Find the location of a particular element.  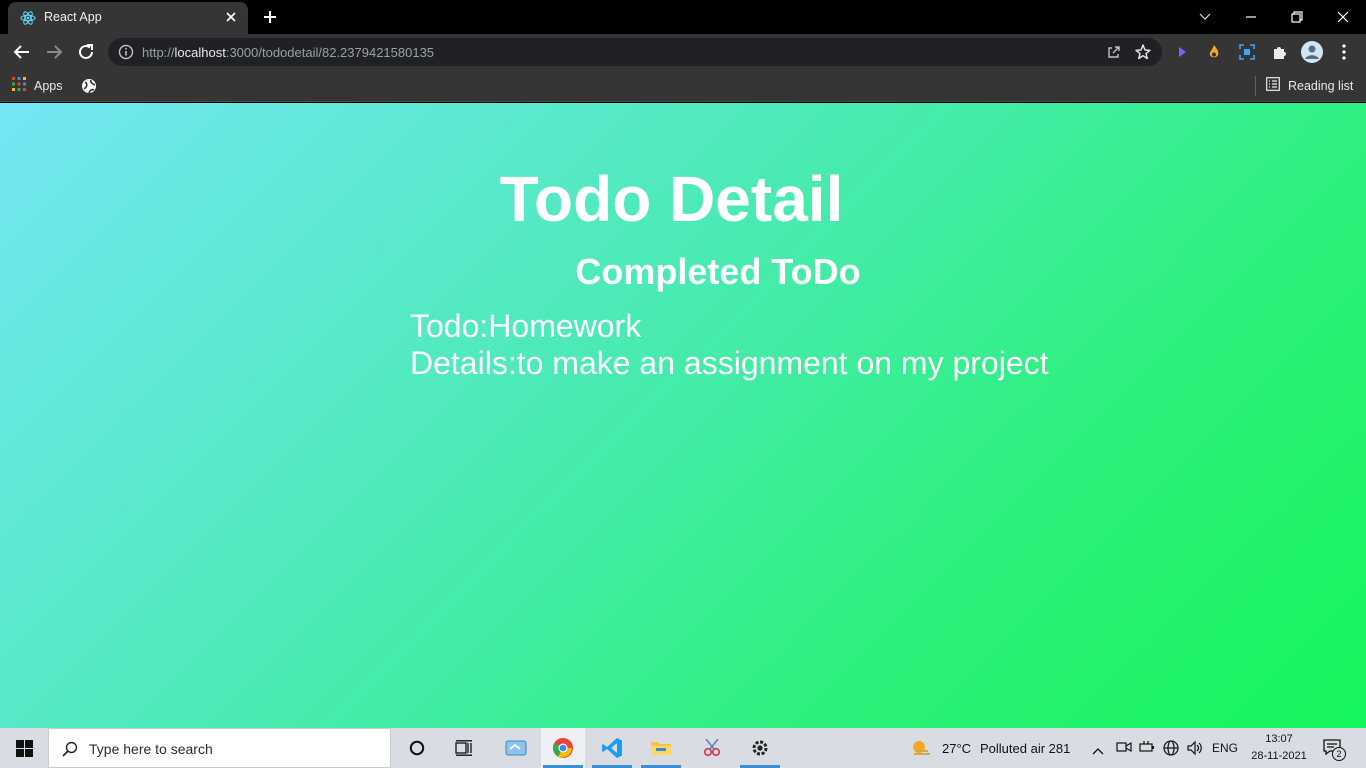

taskbar-search-box: Type here to search is located at coordinates (219, 748).